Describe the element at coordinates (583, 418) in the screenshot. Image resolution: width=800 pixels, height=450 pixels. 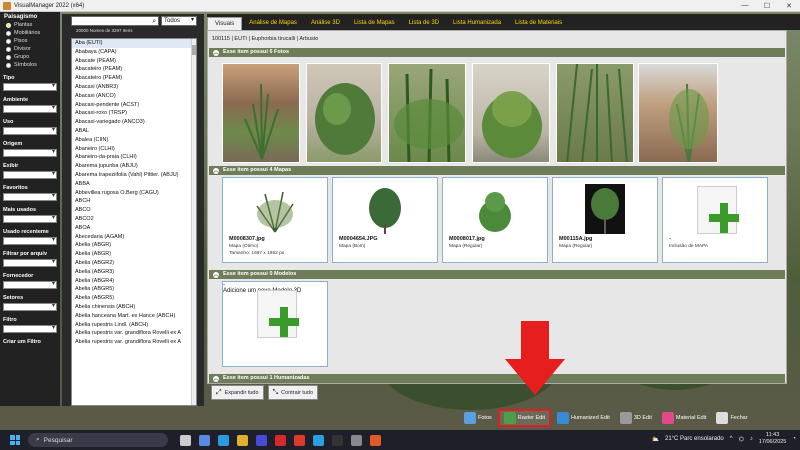
I see `humanized-edit-button: Humanized Edit` at that location.